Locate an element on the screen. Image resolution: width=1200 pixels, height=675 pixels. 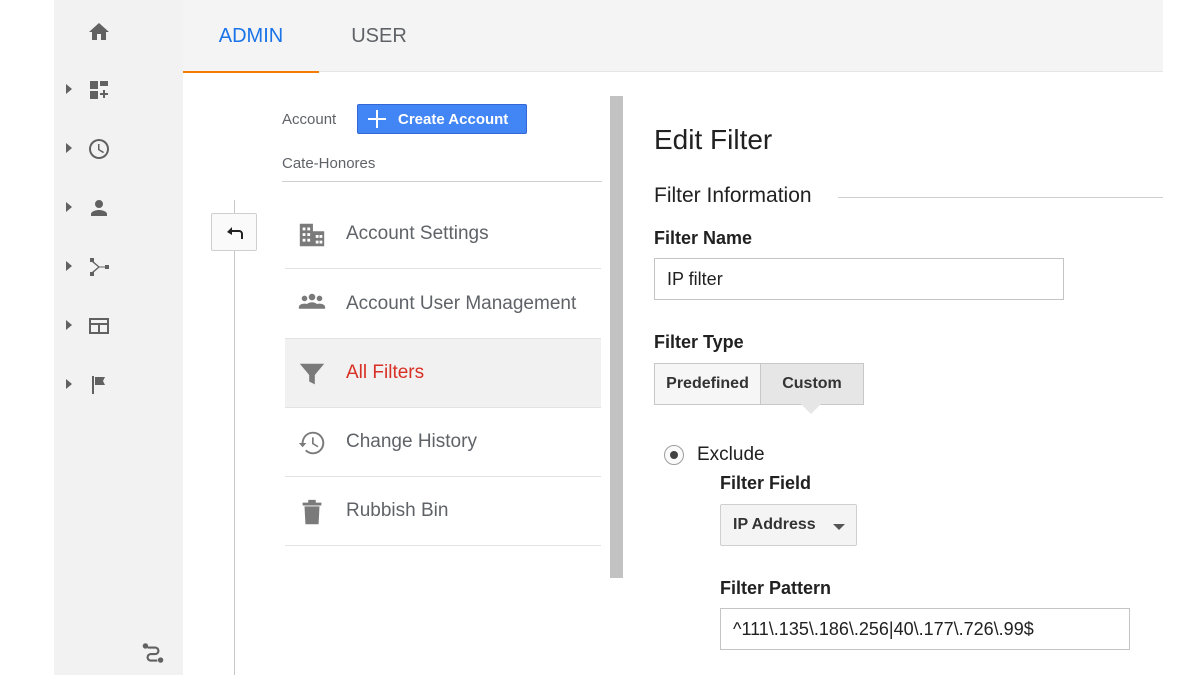
plus-icon is located at coordinates (377, 119).